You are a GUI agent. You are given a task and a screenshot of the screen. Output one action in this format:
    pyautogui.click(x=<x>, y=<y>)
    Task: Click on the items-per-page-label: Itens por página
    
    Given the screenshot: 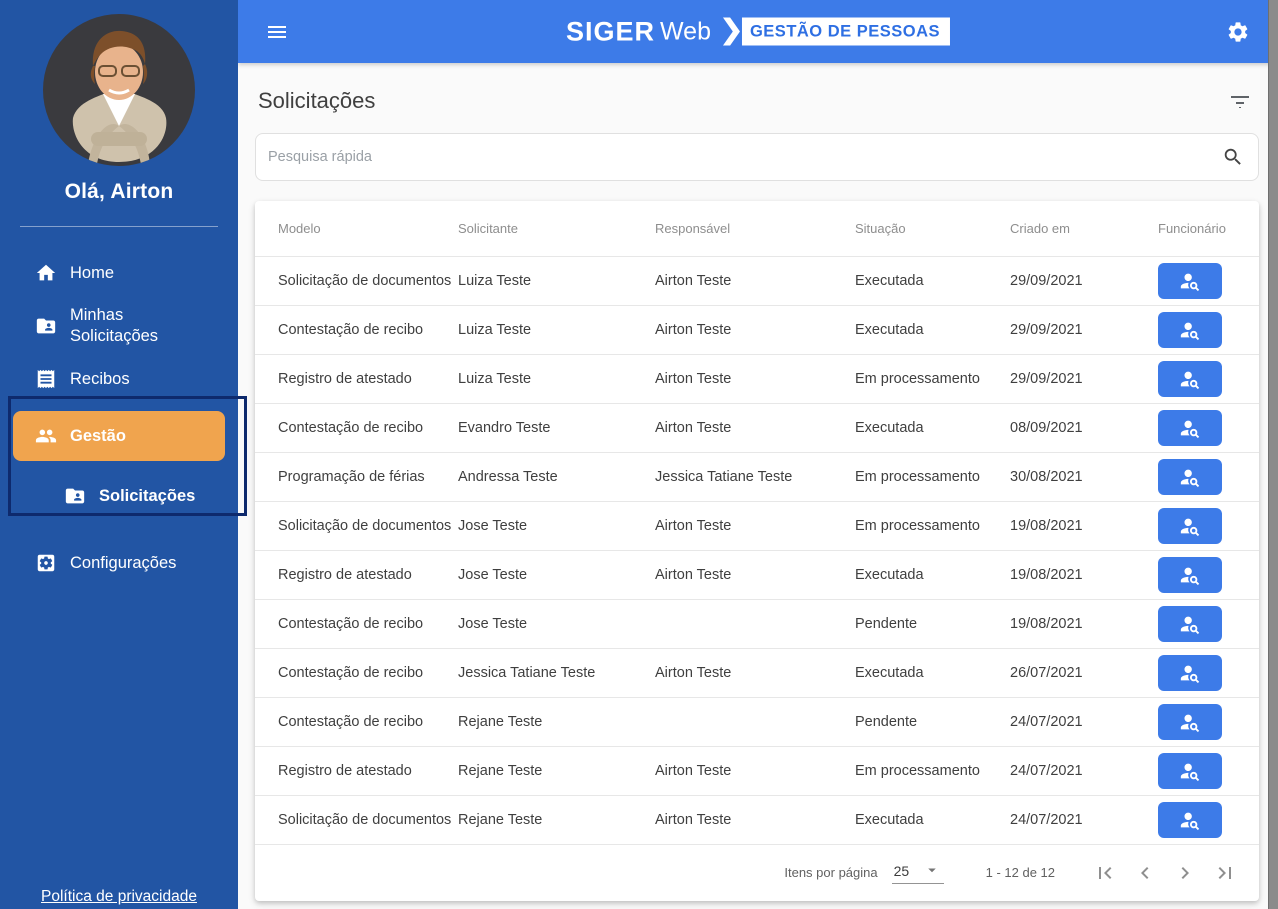 What is the action you would take?
    pyautogui.click(x=831, y=872)
    